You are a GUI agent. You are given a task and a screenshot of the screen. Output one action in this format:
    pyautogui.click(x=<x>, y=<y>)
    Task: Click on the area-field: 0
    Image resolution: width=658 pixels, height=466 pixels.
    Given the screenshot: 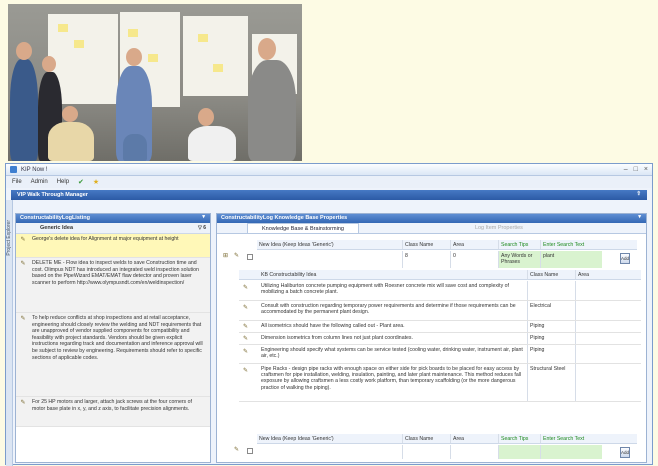 What is the action you would take?
    pyautogui.click(x=474, y=259)
    